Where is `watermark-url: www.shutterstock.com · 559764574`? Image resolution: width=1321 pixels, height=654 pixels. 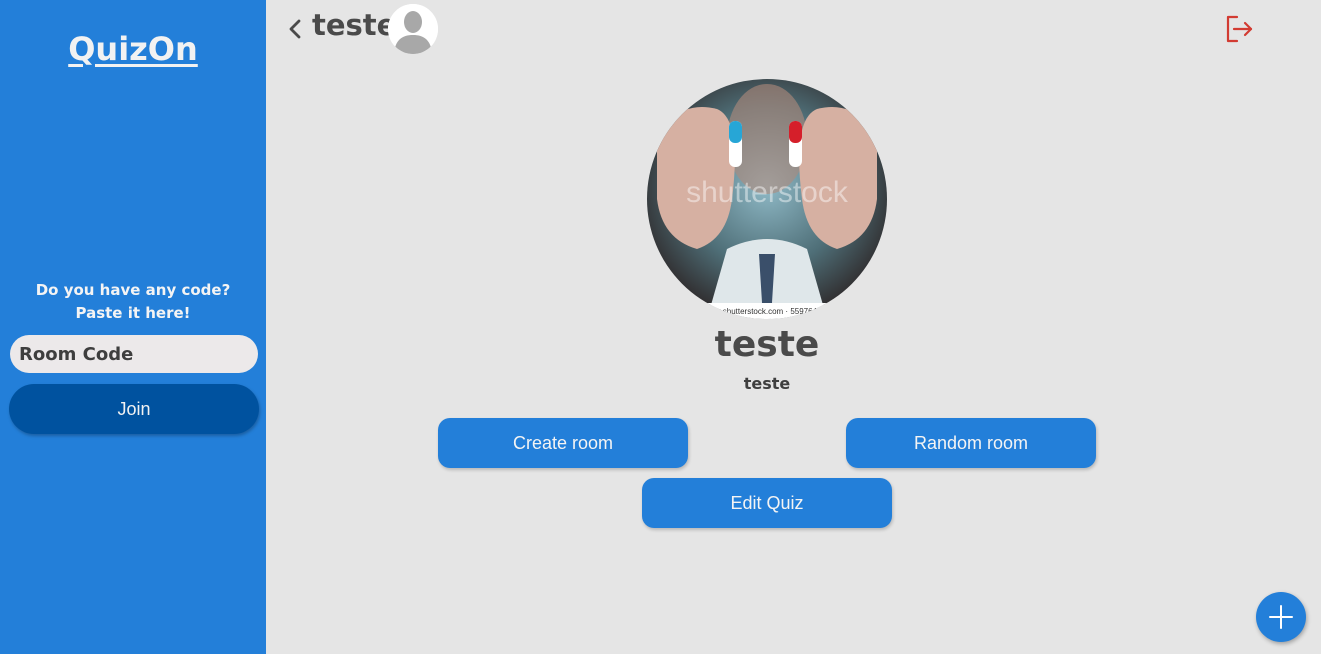 watermark-url: www.shutterstock.com · 559764574 is located at coordinates (767, 311).